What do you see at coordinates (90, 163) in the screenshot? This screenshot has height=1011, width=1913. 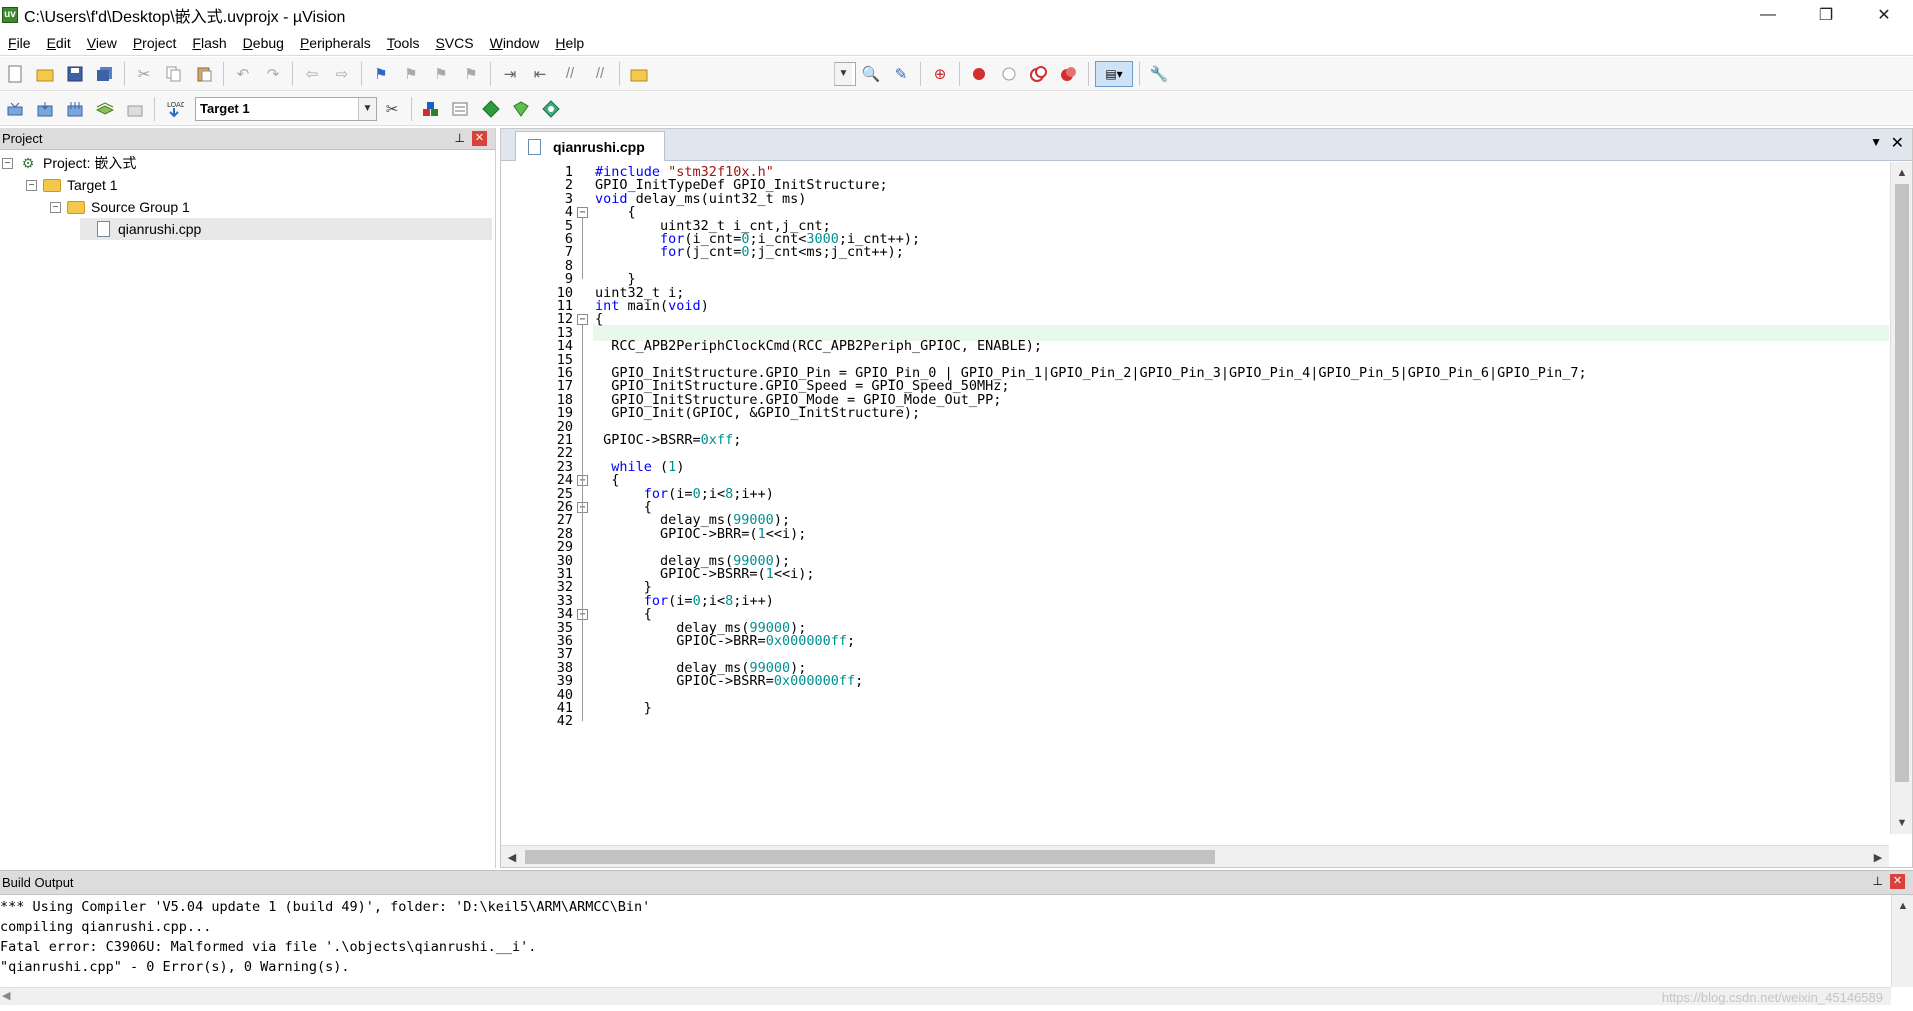 I see `tree-item-project-label: Project: 嵌入式` at bounding box center [90, 163].